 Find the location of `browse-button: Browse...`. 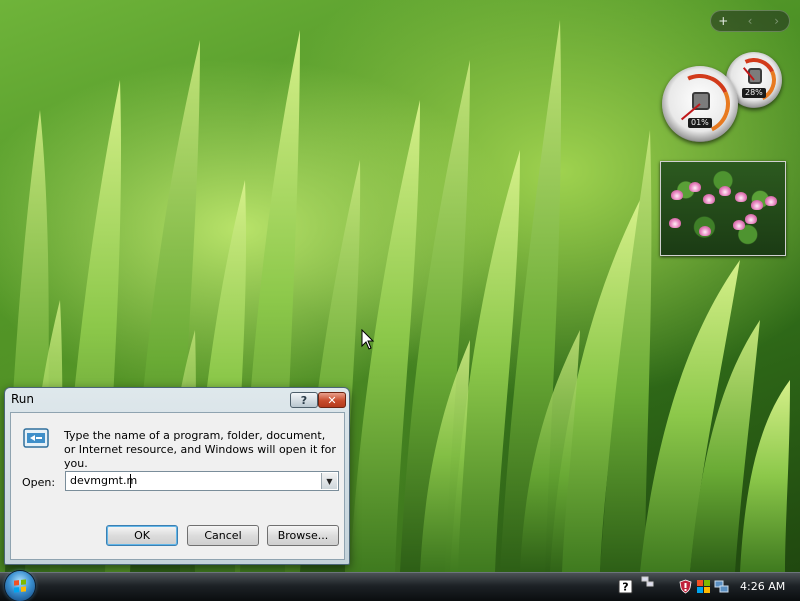

browse-button: Browse... is located at coordinates (303, 535).